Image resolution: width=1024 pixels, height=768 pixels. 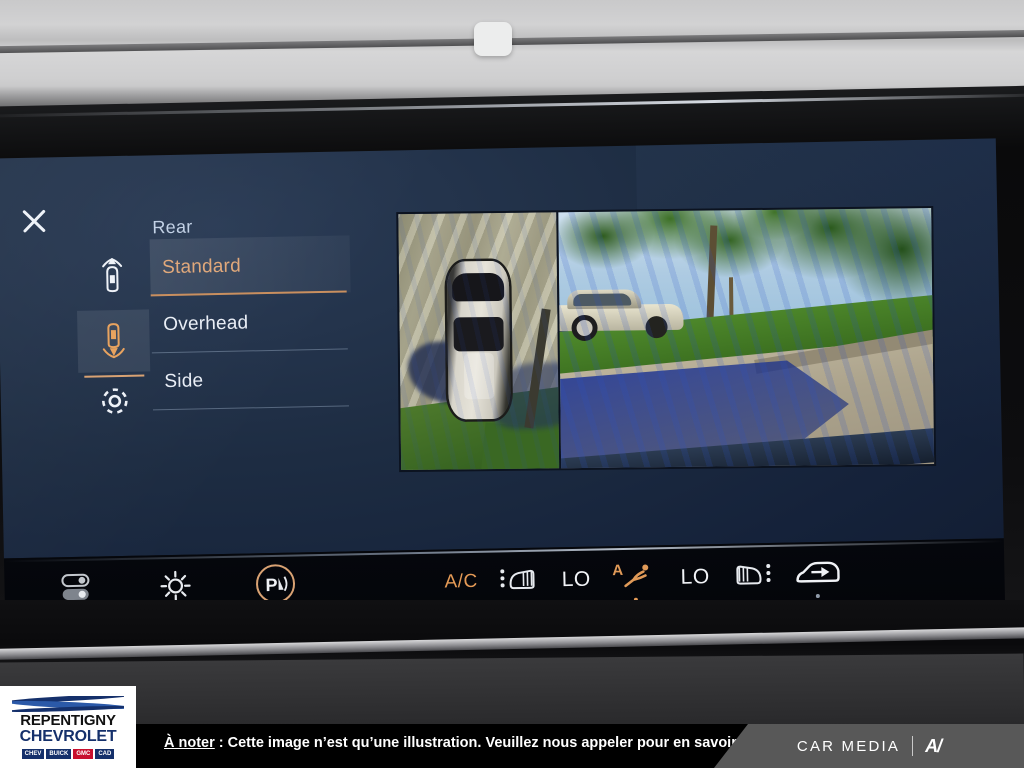 I want to click on camera-mode-rail, so click(x=114, y=340).